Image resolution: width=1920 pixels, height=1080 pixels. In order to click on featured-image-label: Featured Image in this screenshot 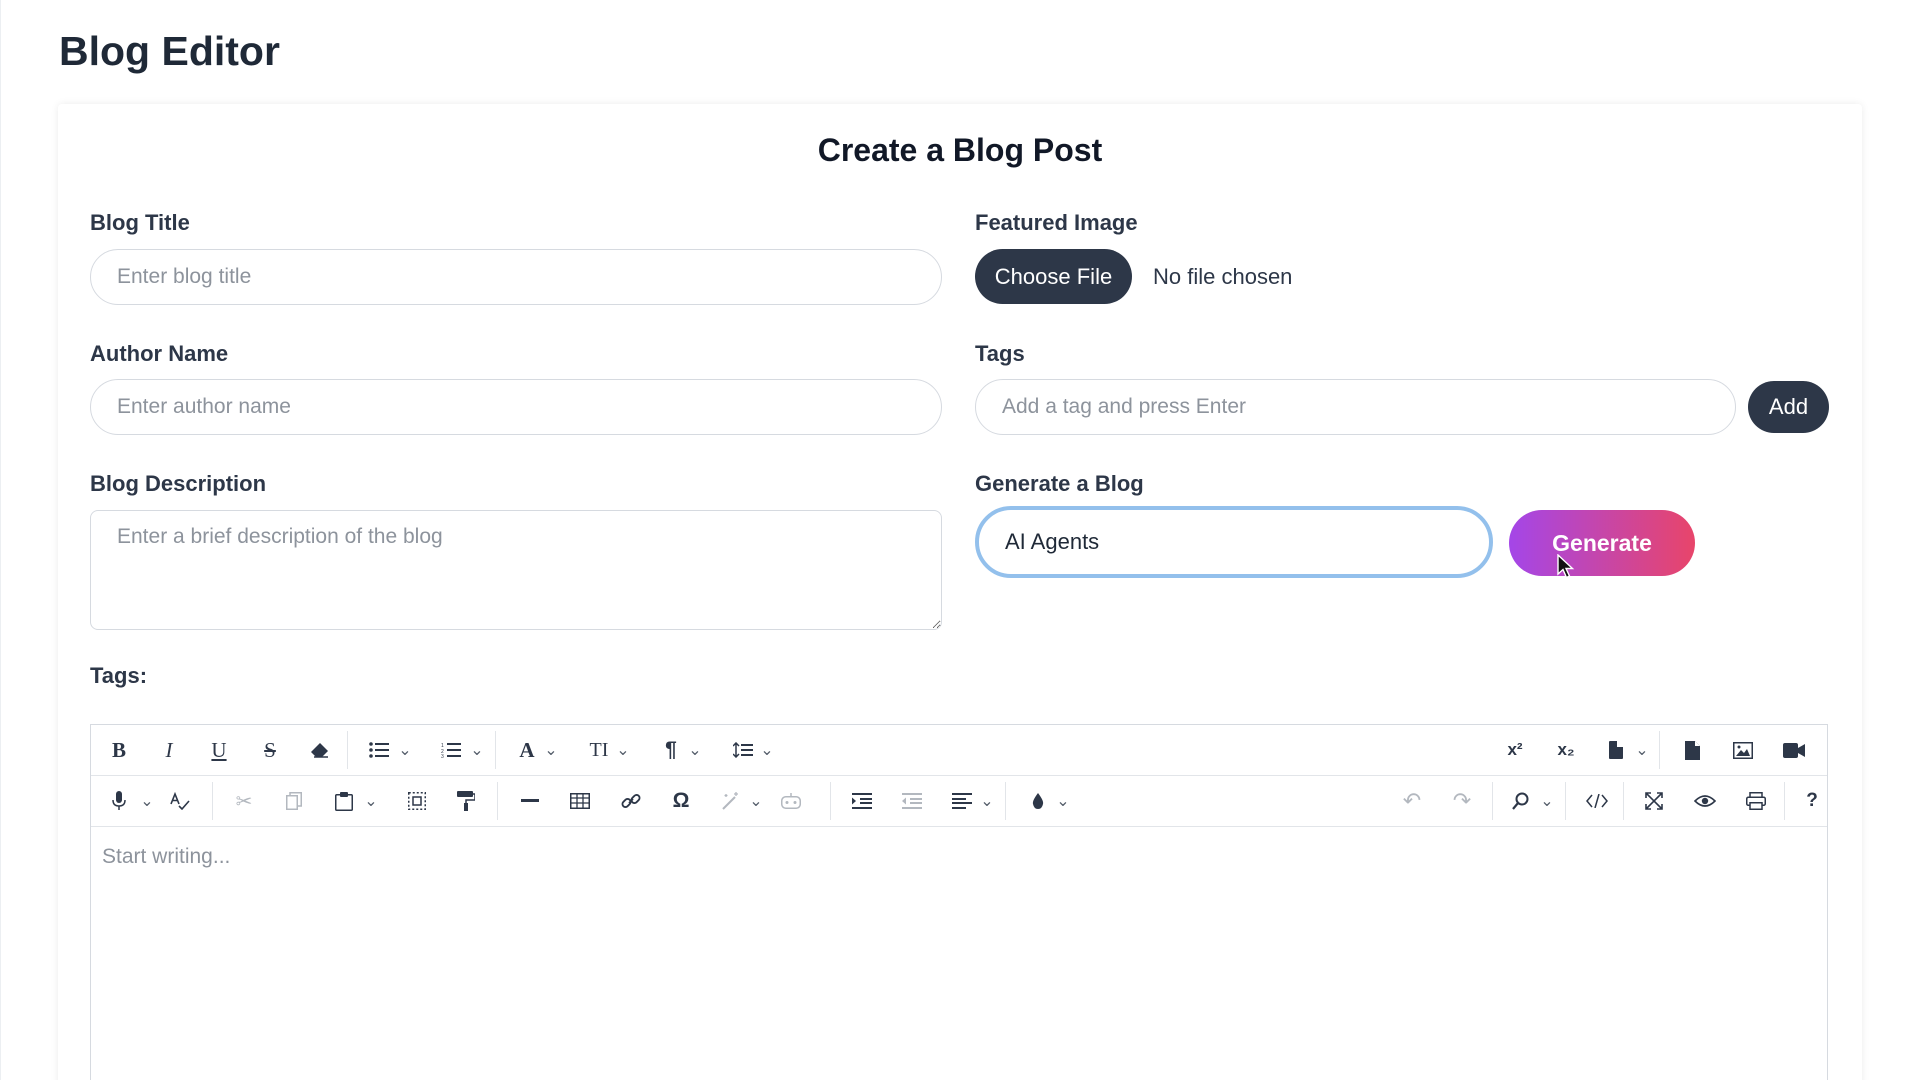, I will do `click(1056, 222)`.